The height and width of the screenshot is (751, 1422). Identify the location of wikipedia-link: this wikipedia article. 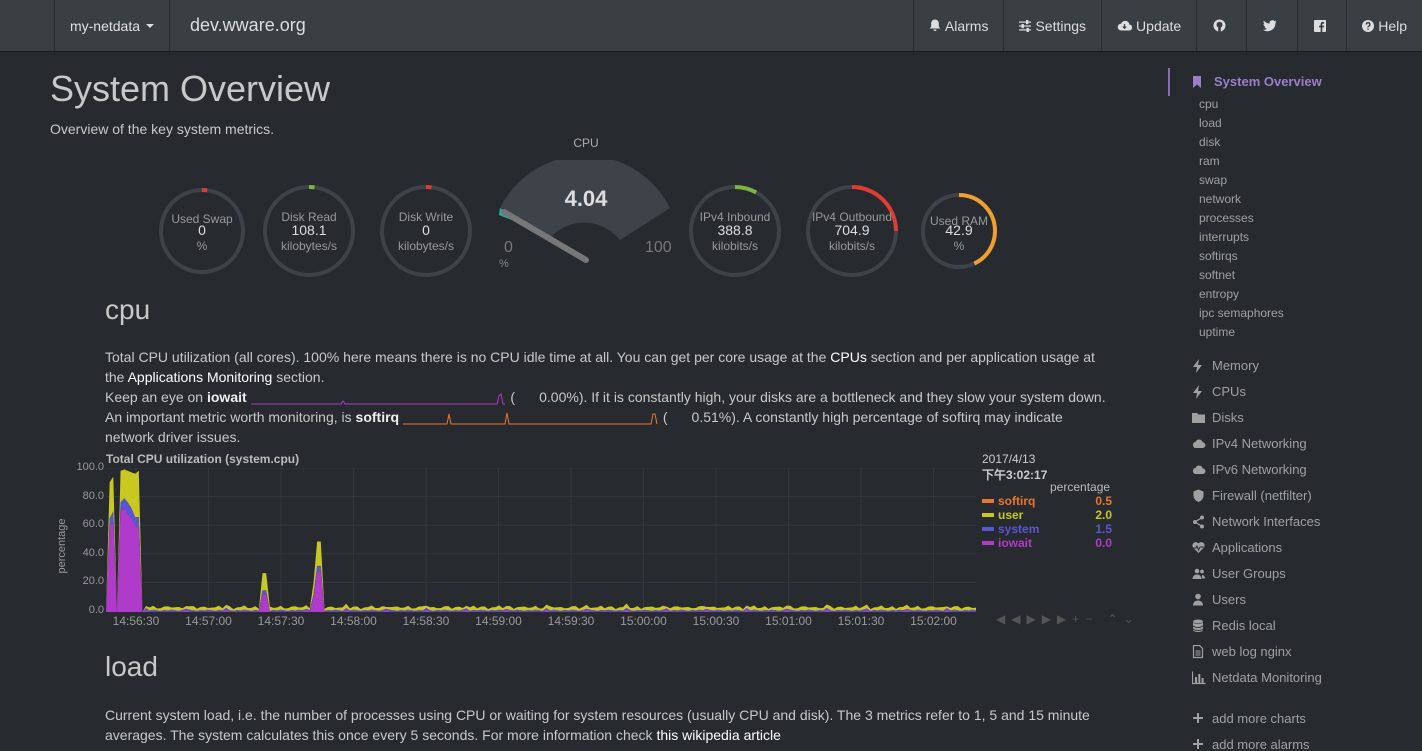
(718, 735).